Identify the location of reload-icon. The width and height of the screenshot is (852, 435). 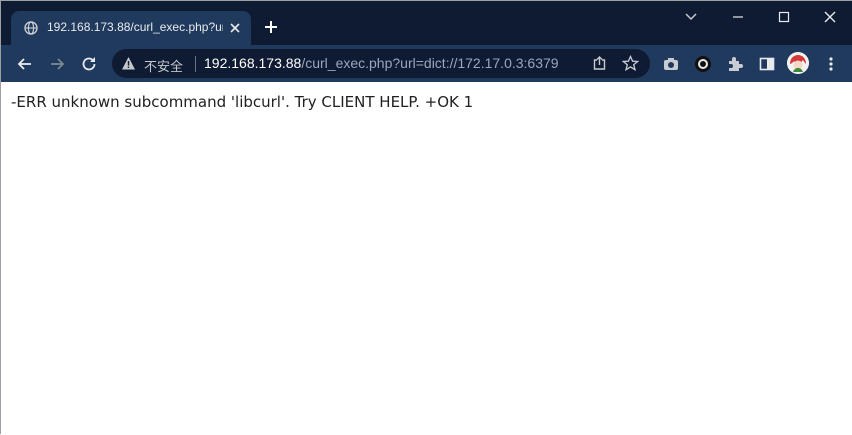
(89, 64).